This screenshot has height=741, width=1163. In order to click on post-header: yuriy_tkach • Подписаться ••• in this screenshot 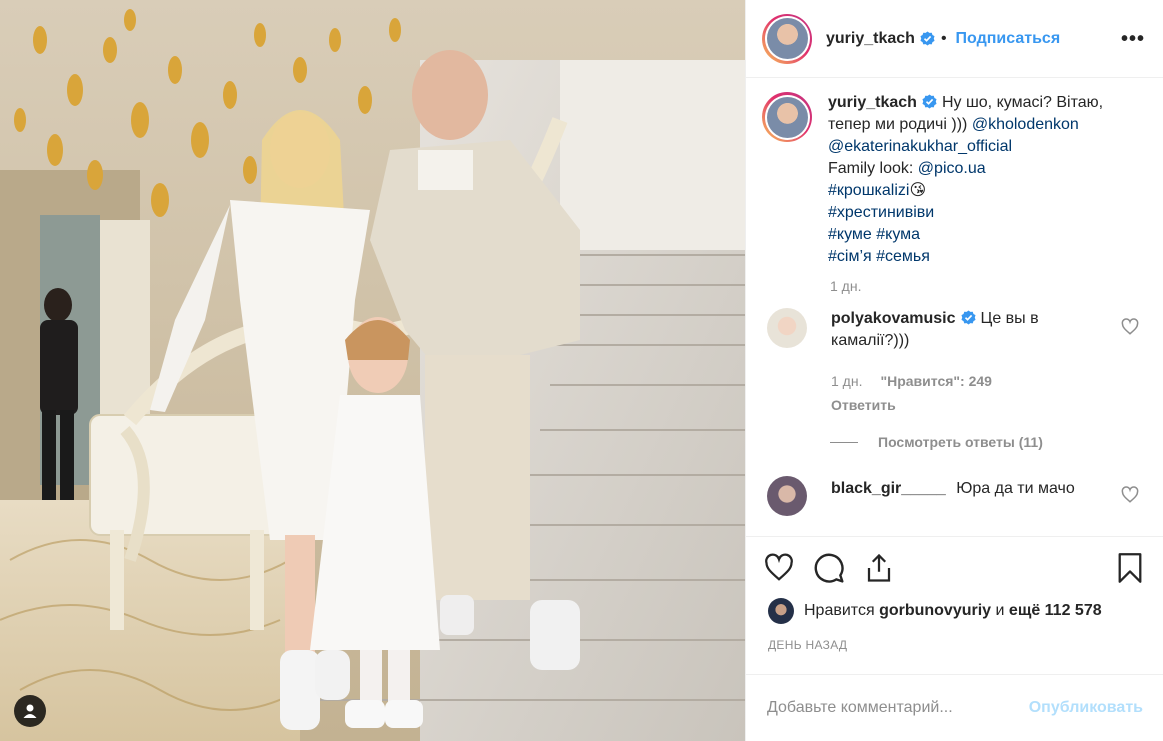, I will do `click(954, 39)`.